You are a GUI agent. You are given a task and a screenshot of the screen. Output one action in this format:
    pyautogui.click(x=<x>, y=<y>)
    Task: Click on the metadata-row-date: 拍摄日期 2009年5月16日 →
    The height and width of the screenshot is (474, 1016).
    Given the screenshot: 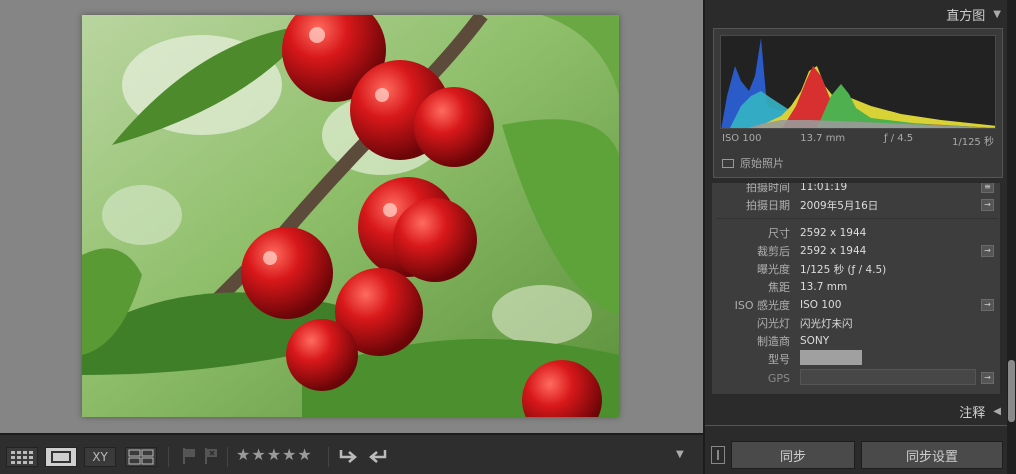 What is the action you would take?
    pyautogui.click(x=856, y=205)
    